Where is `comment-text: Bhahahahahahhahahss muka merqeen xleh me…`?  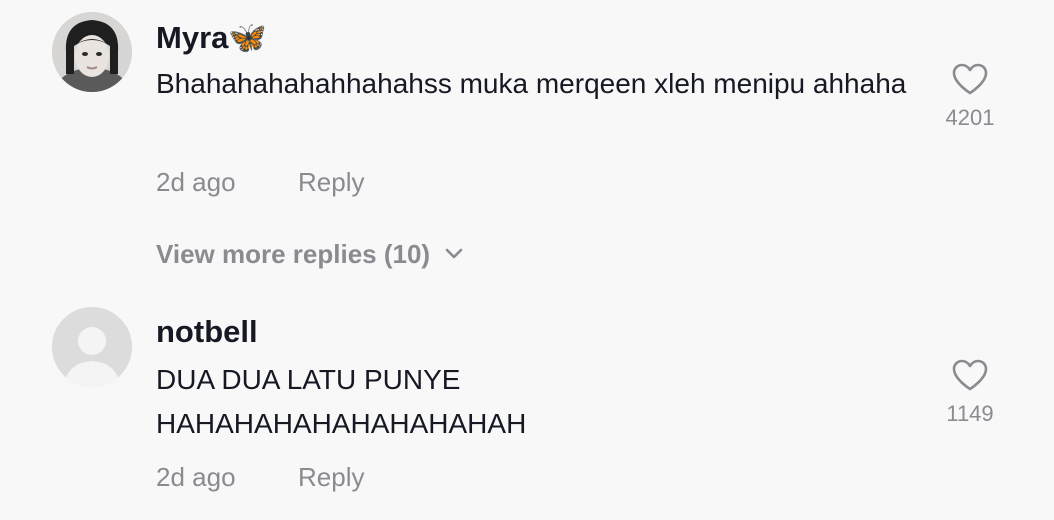 comment-text: Bhahahahahahhahahss muka merqeen xleh me… is located at coordinates (531, 83).